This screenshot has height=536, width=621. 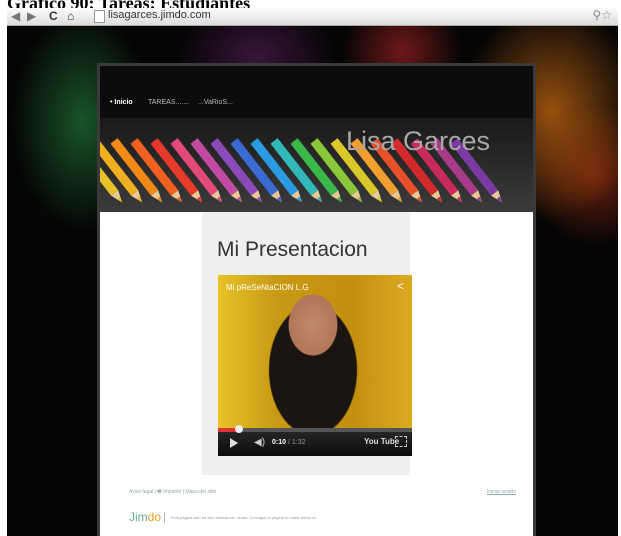 I want to click on video-scrubber, so click(x=239, y=429).